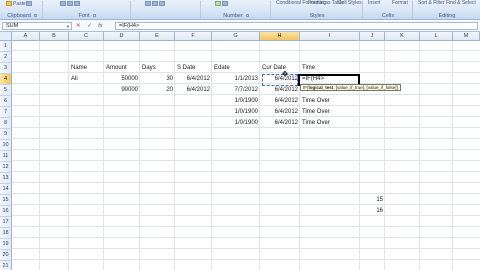  Describe the element at coordinates (6, 156) in the screenshot. I see `row-header-11: 11` at that location.